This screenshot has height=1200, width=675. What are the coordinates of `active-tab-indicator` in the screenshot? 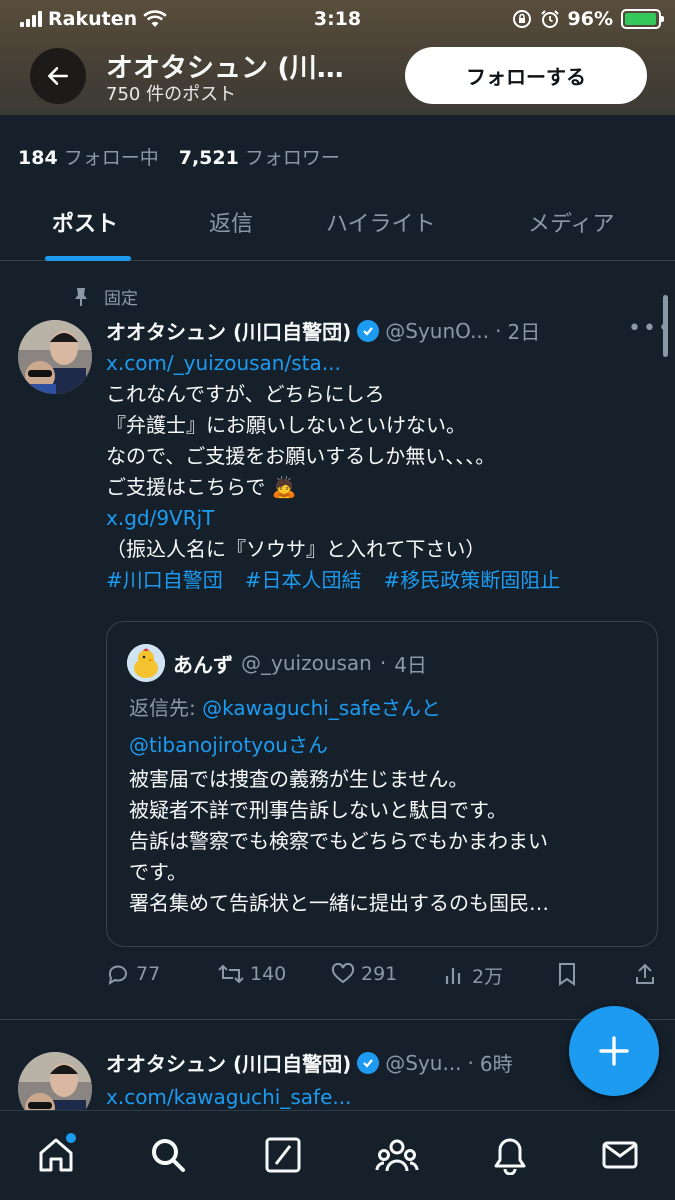 It's located at (88, 258).